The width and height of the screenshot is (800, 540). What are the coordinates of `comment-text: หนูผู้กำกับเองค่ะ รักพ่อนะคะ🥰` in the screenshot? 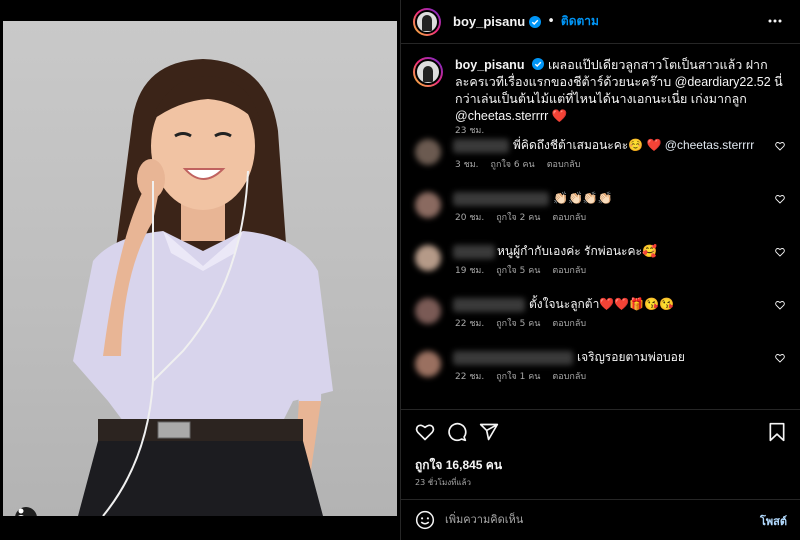 It's located at (577, 251).